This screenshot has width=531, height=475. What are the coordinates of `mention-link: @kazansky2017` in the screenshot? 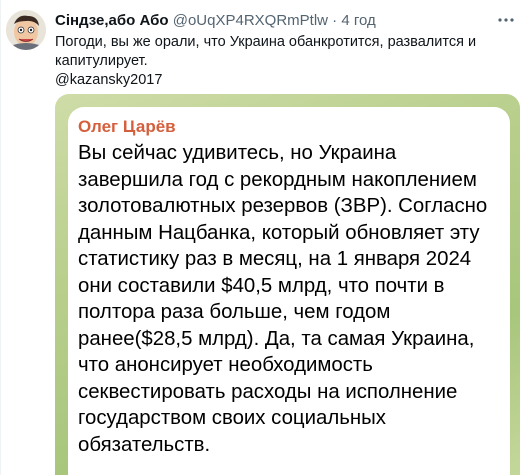 It's located at (275, 80).